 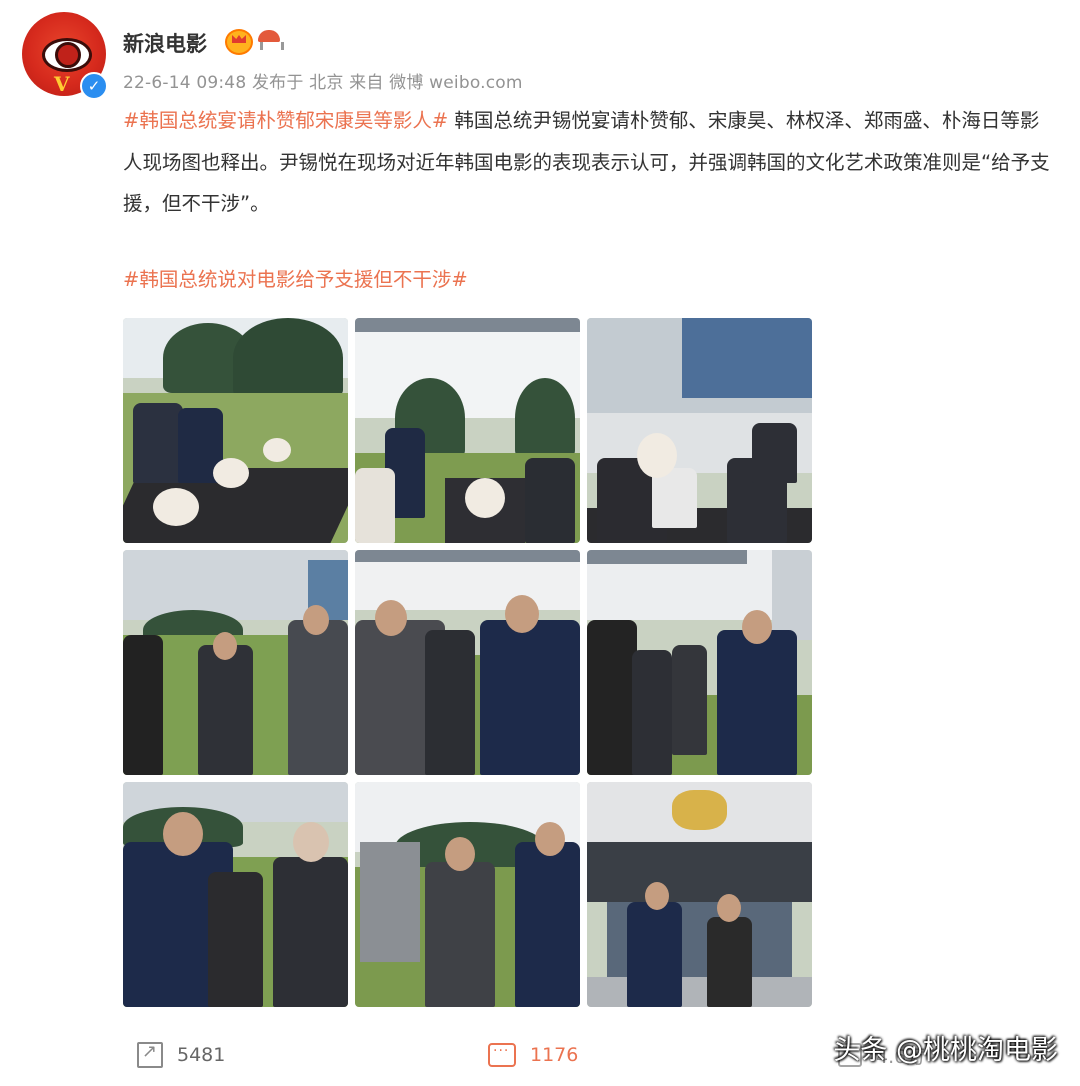 I want to click on hashtag-link: #韩国总统宴请朴赞郁宋康昊等影人#, so click(x=285, y=120).